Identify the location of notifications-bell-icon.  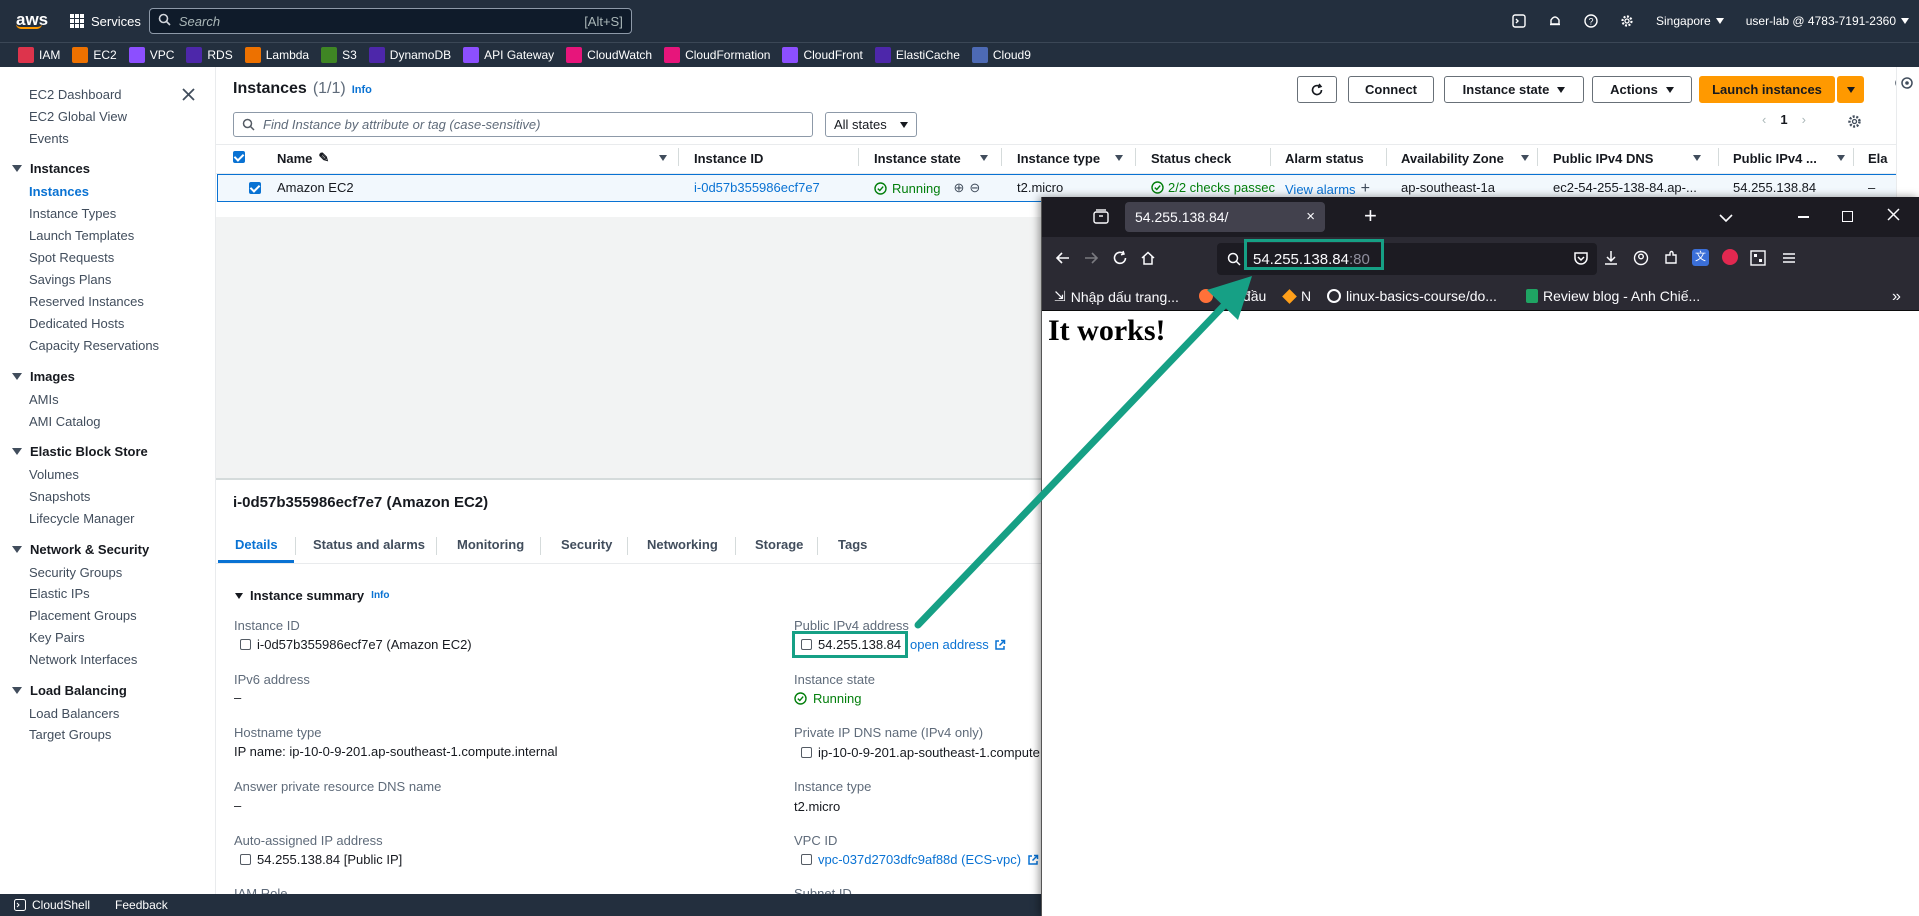
(1555, 21).